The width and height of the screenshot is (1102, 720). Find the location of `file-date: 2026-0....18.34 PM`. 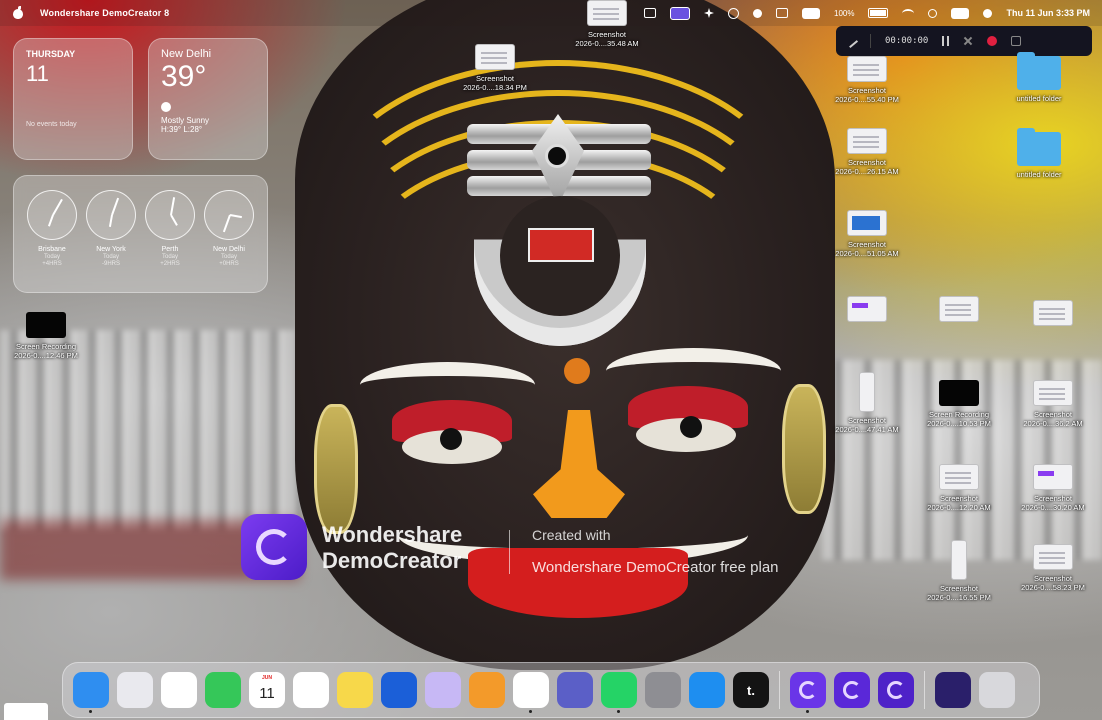

file-date: 2026-0....18.34 PM is located at coordinates (495, 87).